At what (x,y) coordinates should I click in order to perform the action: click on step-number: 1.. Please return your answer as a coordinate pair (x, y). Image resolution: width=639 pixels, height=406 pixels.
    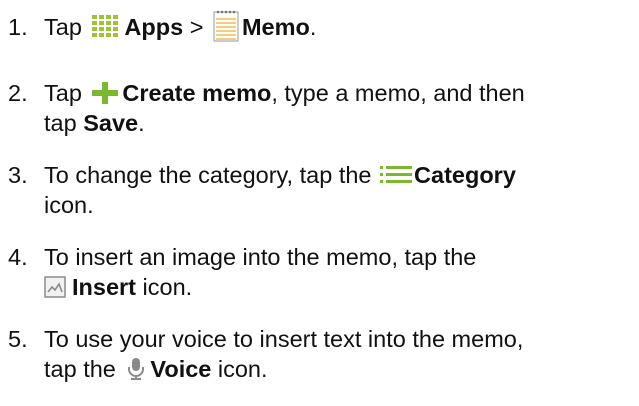
    Looking at the image, I should click on (18, 27).